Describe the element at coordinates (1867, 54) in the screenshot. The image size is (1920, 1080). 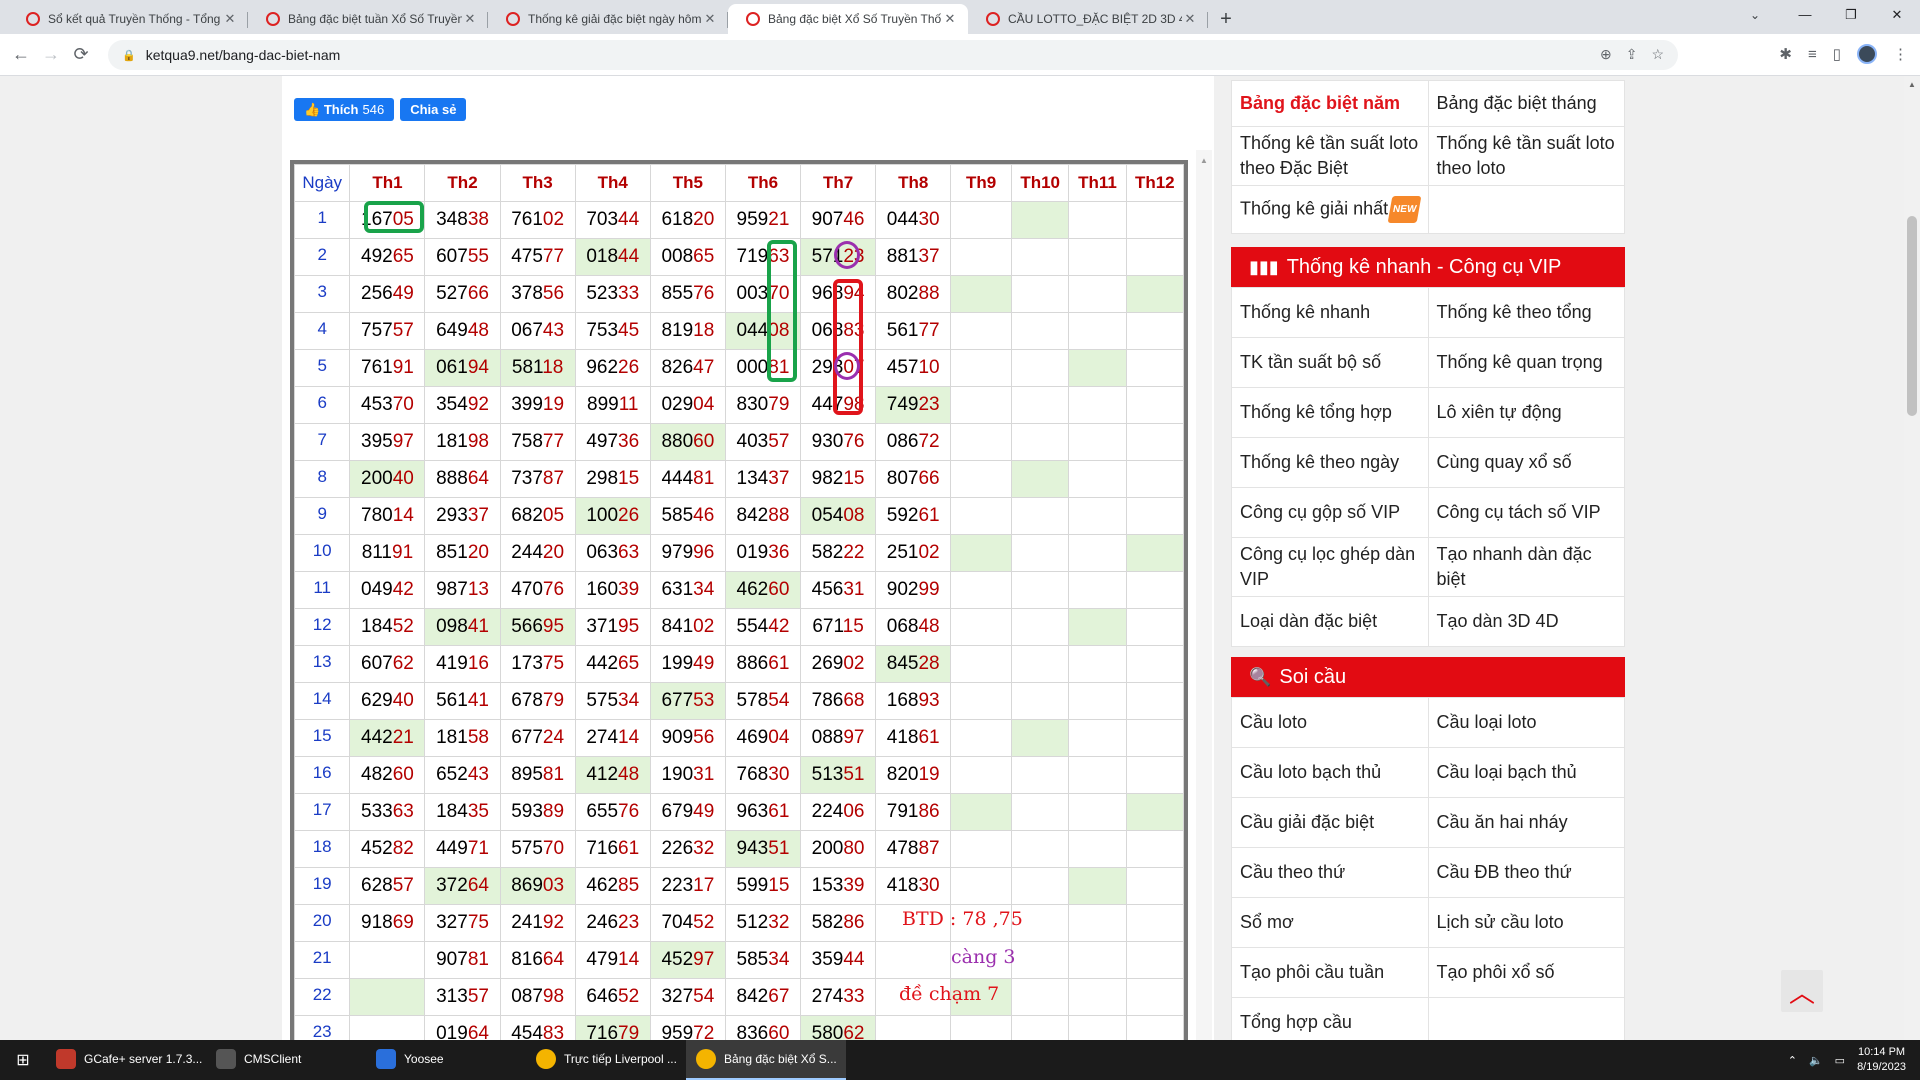
I see `profile-avatar` at that location.